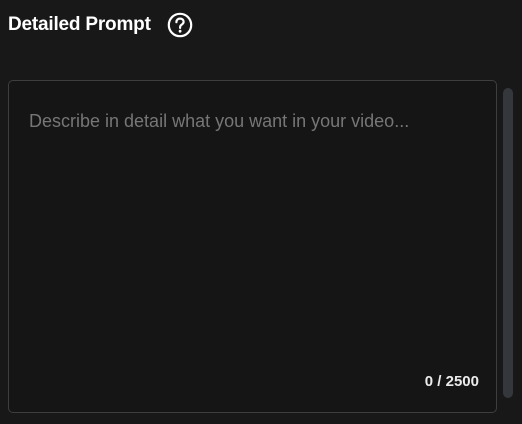  I want to click on scrollbar-track, so click(508, 246).